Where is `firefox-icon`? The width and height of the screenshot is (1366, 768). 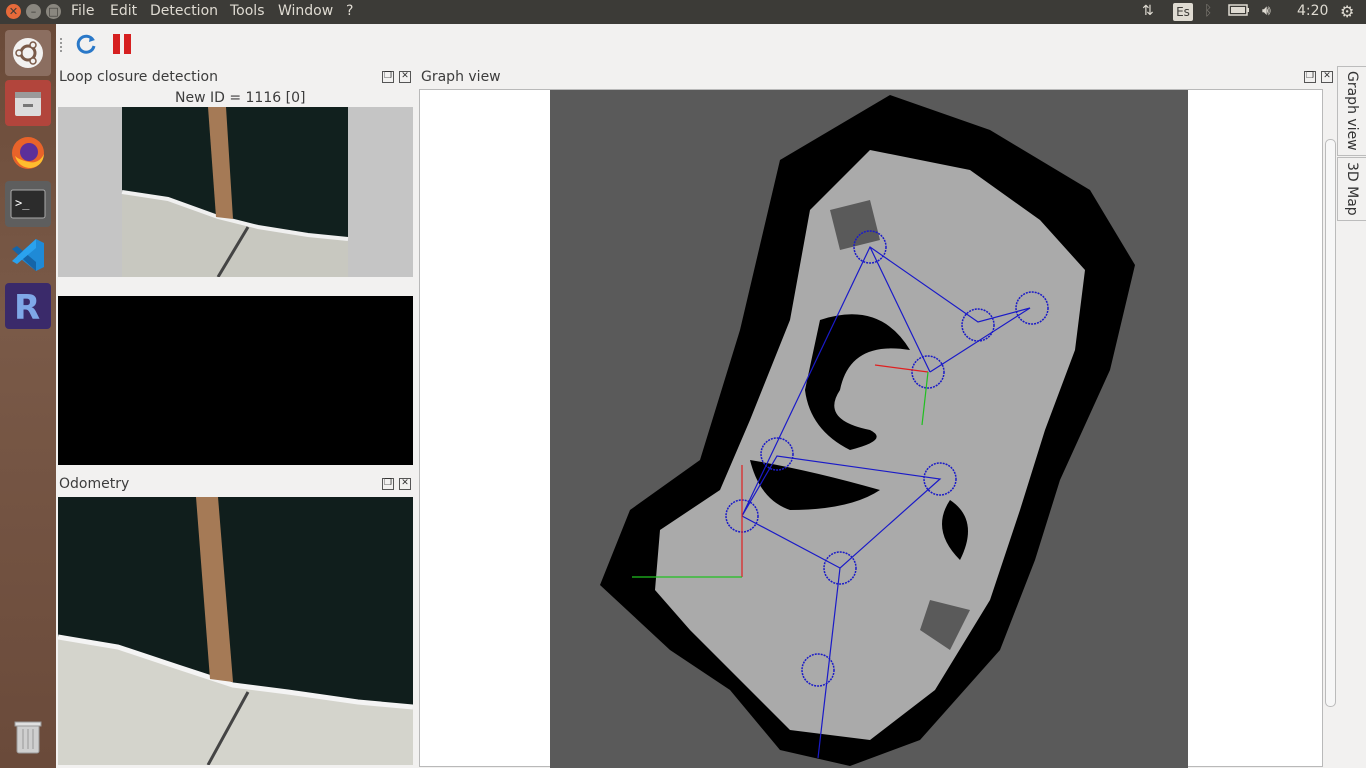 firefox-icon is located at coordinates (28, 153).